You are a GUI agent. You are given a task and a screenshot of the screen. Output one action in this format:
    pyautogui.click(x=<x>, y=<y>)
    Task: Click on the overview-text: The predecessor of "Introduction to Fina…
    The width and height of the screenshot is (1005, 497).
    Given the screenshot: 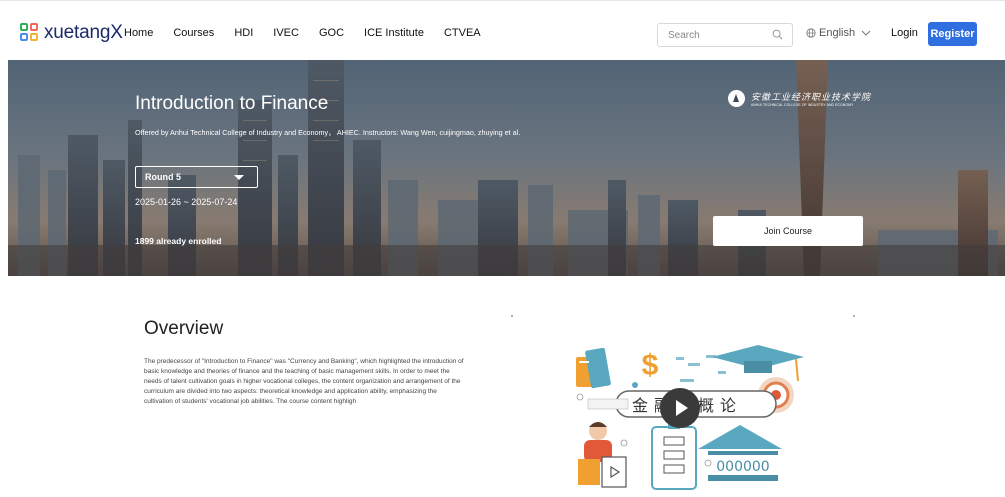 What is the action you would take?
    pyautogui.click(x=304, y=382)
    